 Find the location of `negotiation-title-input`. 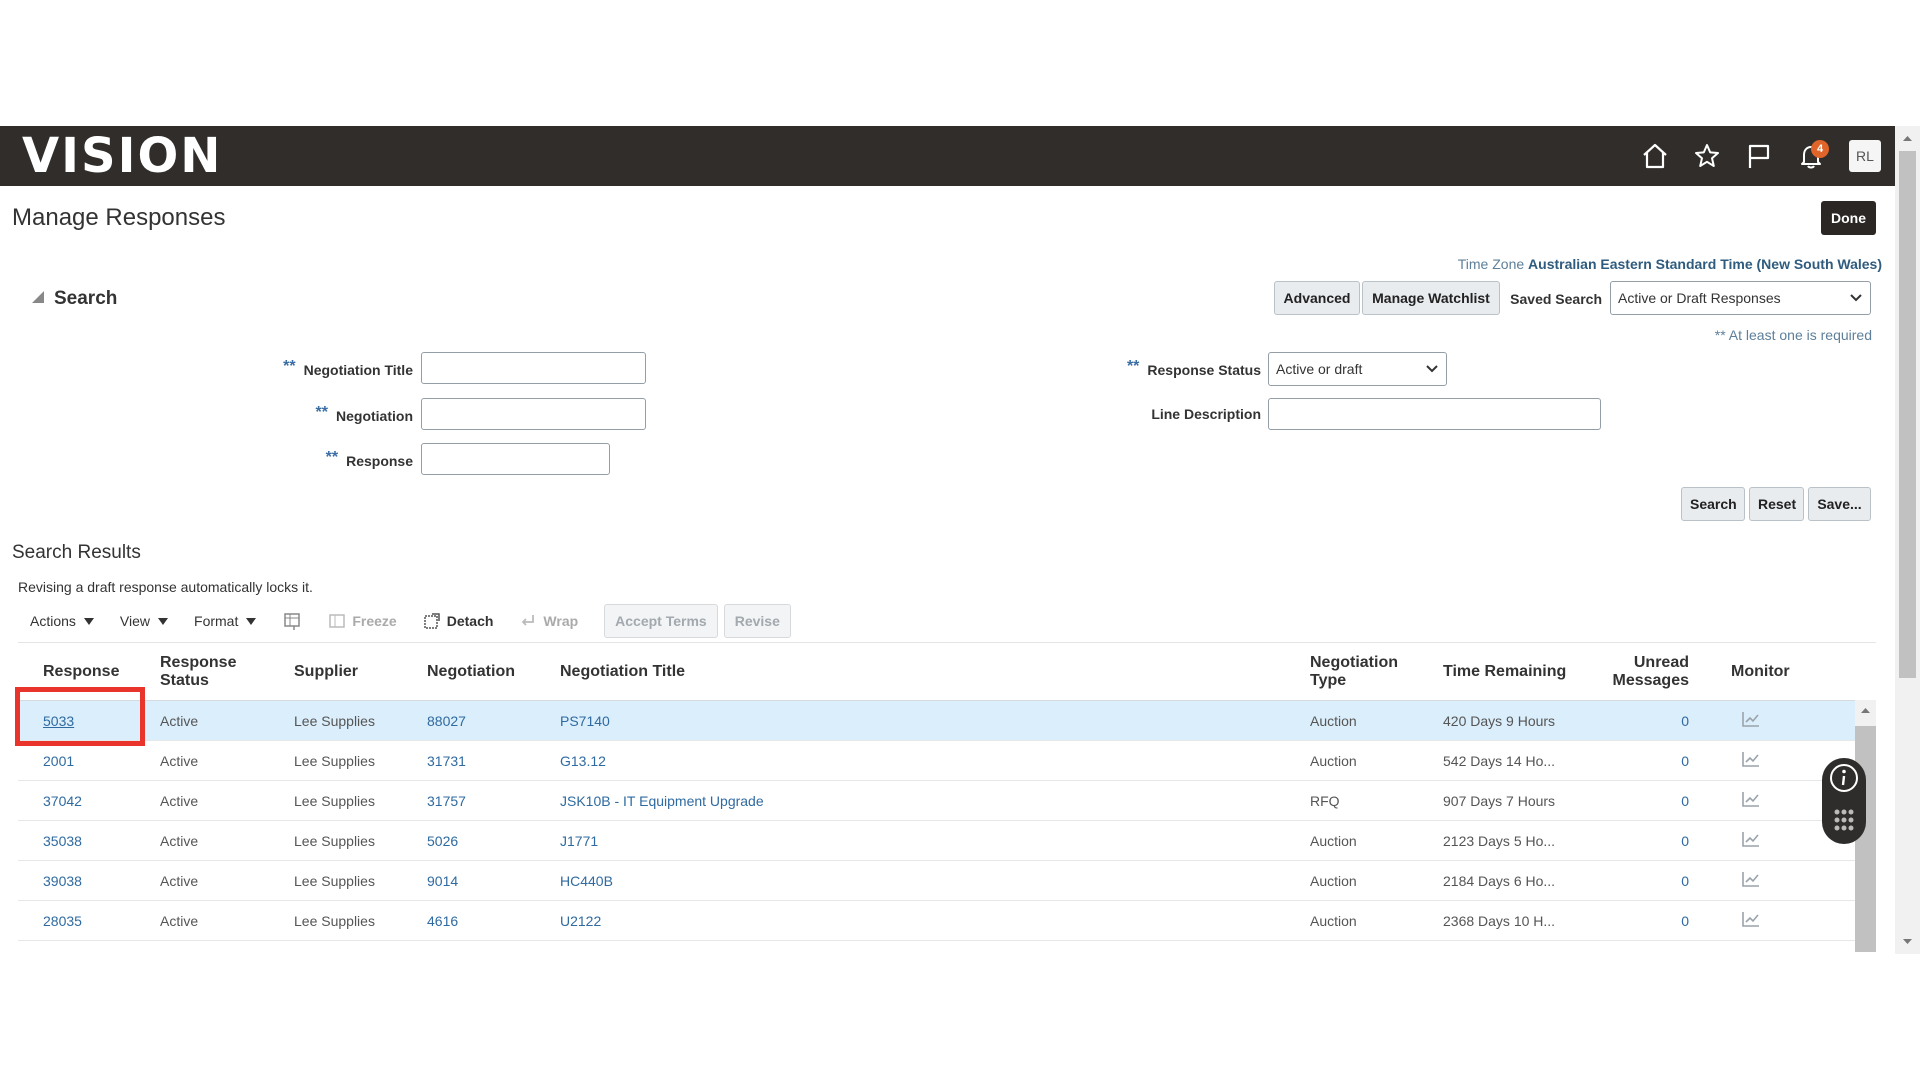

negotiation-title-input is located at coordinates (533, 368).